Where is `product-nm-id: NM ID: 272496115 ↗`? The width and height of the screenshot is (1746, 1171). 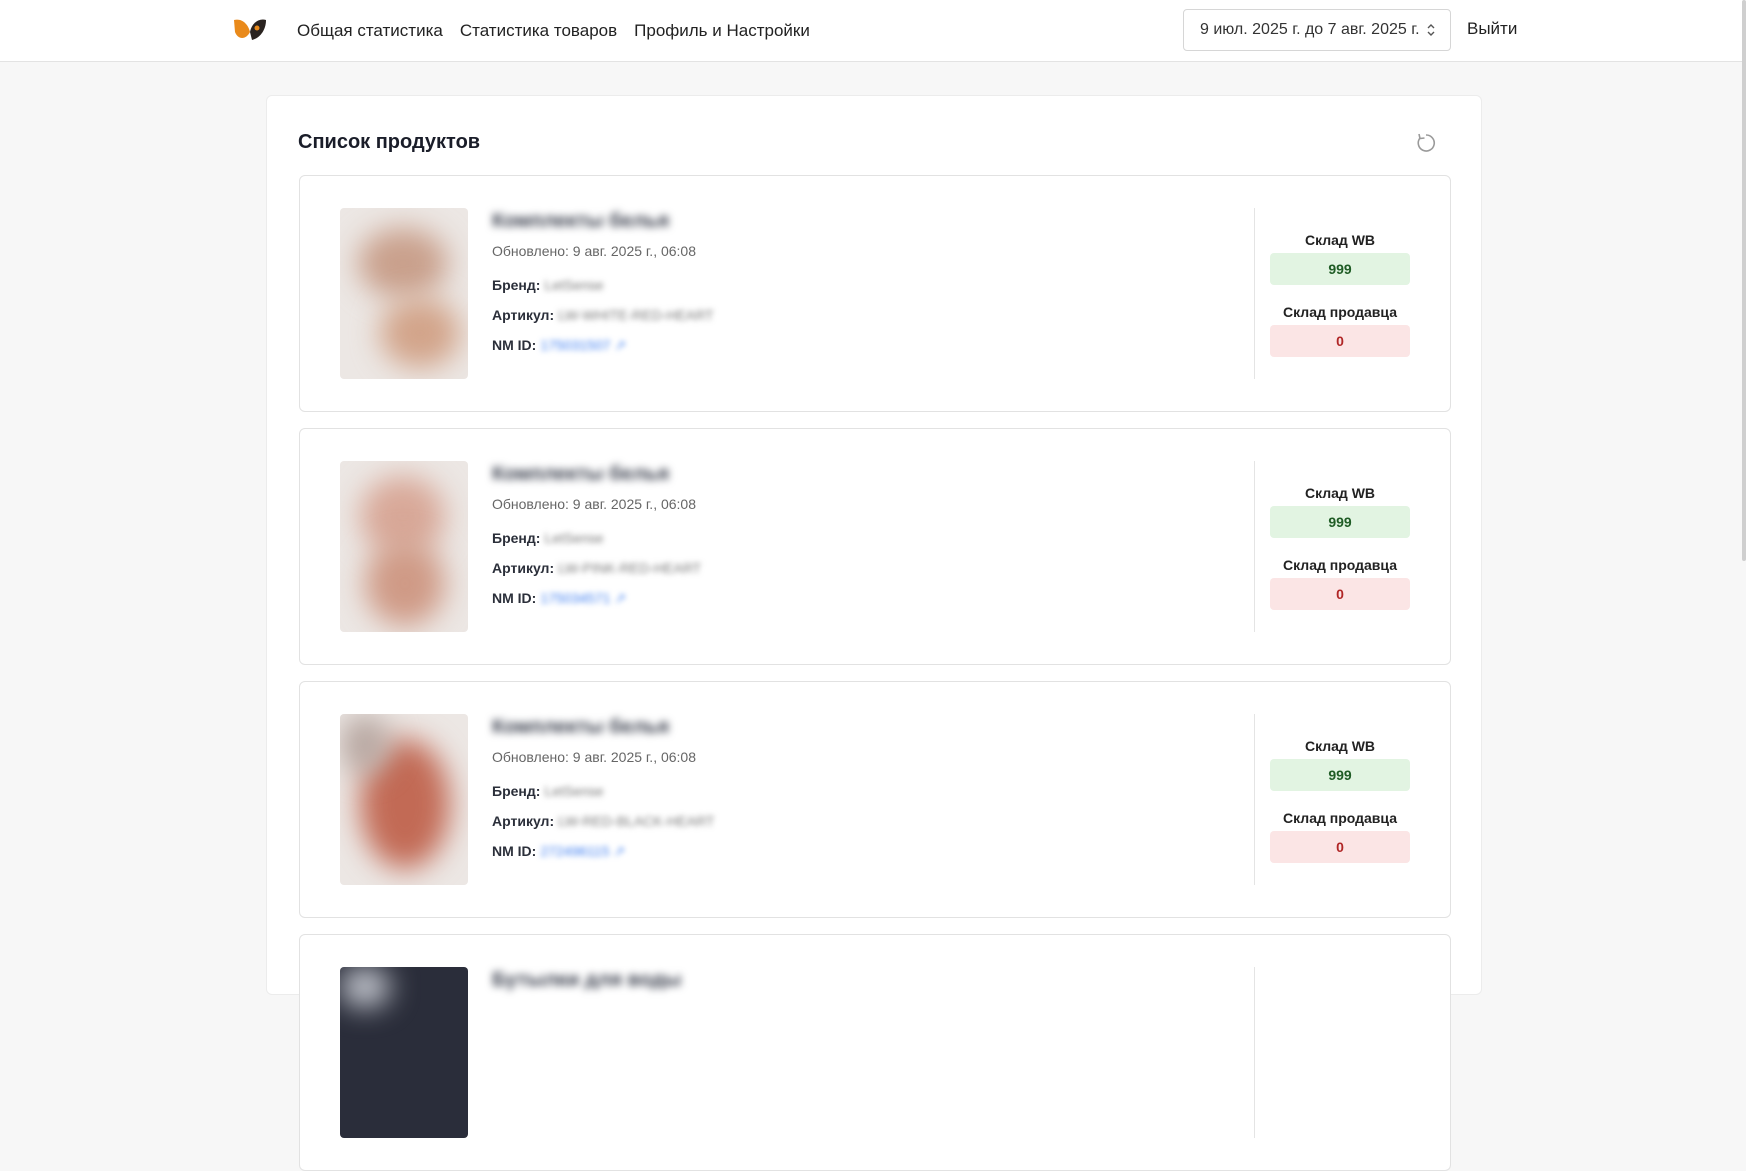
product-nm-id: NM ID: 272496115 ↗ is located at coordinates (558, 851).